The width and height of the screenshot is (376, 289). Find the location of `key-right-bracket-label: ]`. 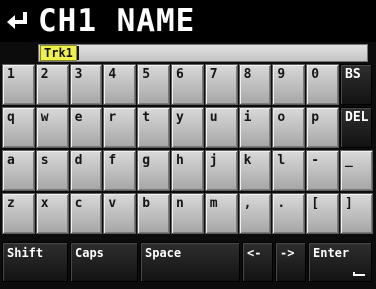

key-right-bracket-label: ] is located at coordinates (349, 203).